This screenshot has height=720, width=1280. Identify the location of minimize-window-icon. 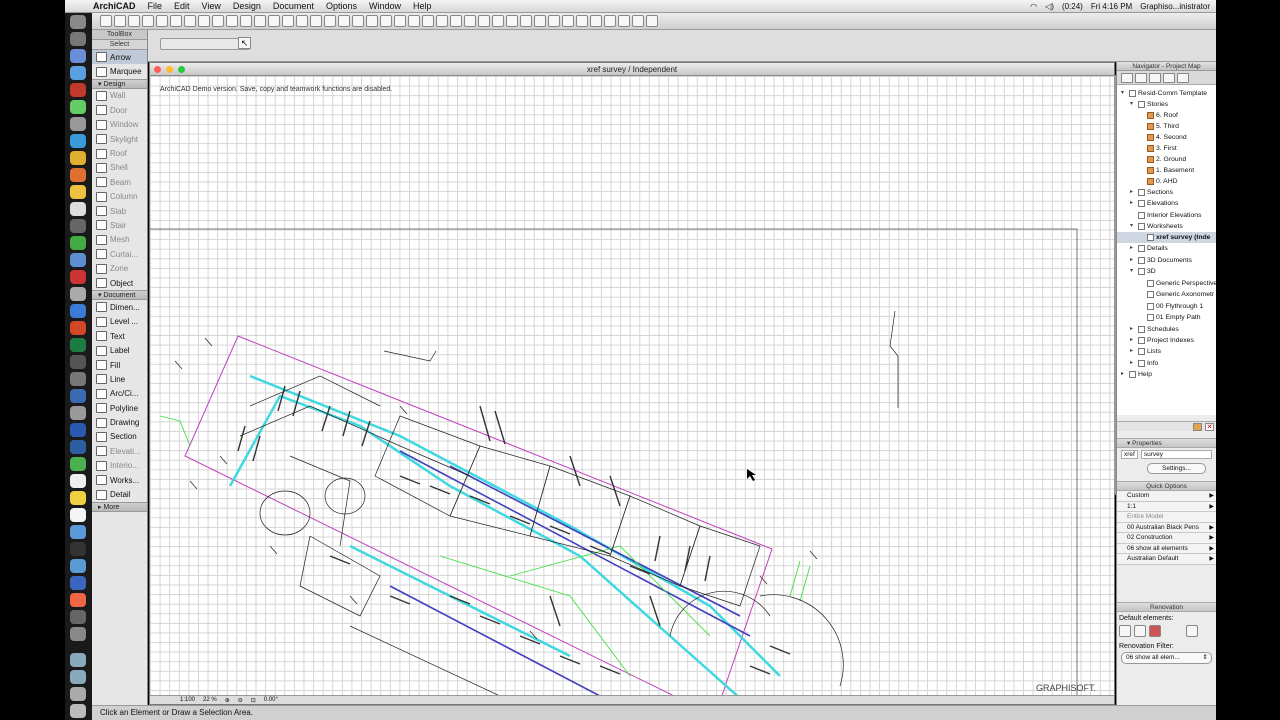
(169, 69).